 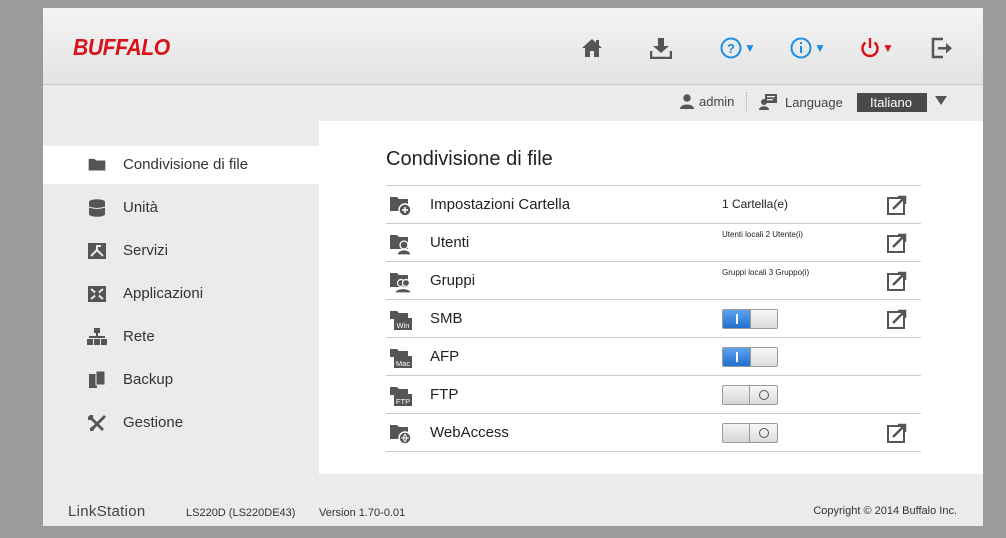 What do you see at coordinates (97, 164) in the screenshot?
I see `folder-icon` at bounding box center [97, 164].